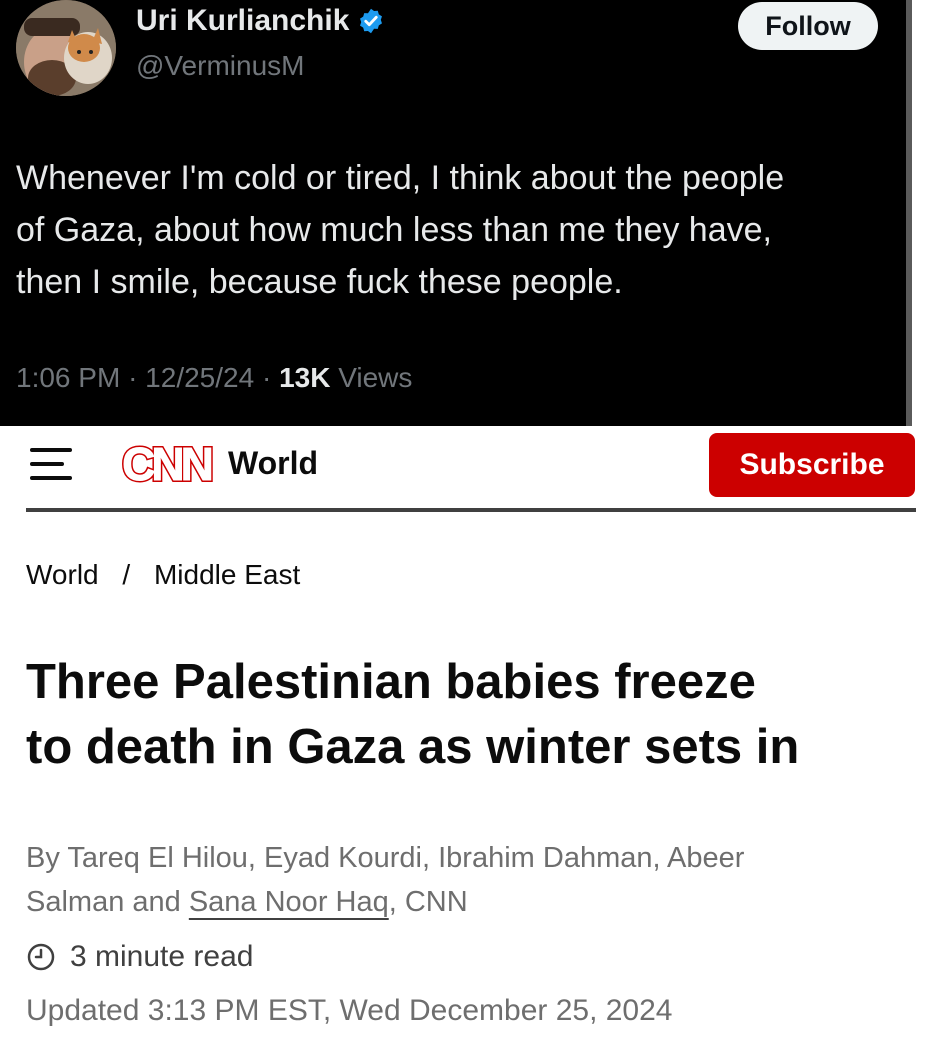  Describe the element at coordinates (242, 21) in the screenshot. I see `display-name-text: Uri Kurlianchik` at that location.